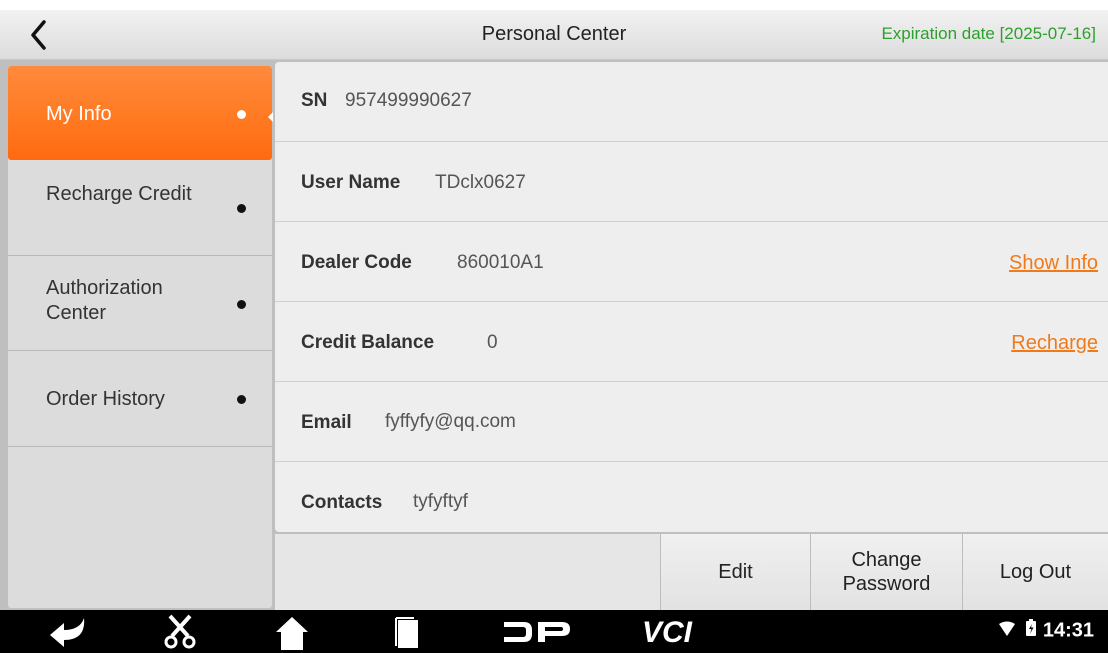 This screenshot has width=1108, height=653. Describe the element at coordinates (270, 117) in the screenshot. I see `active-indicator` at that location.